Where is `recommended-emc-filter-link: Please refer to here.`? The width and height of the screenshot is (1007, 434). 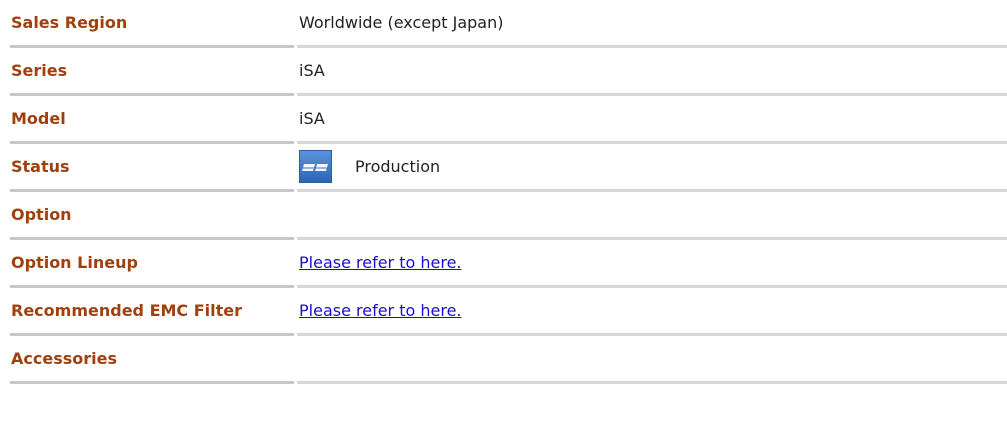 recommended-emc-filter-link: Please refer to here. is located at coordinates (380, 310).